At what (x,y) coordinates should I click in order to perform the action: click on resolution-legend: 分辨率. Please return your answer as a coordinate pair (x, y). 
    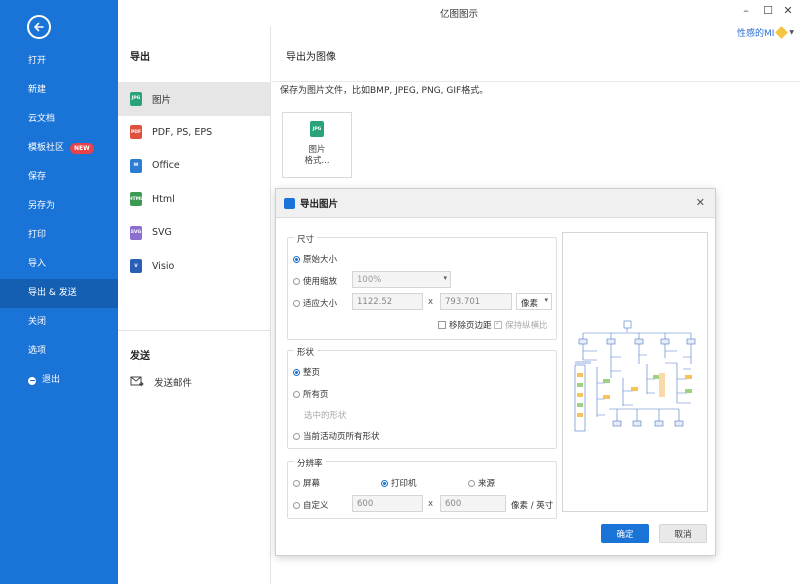
    Looking at the image, I should click on (310, 463).